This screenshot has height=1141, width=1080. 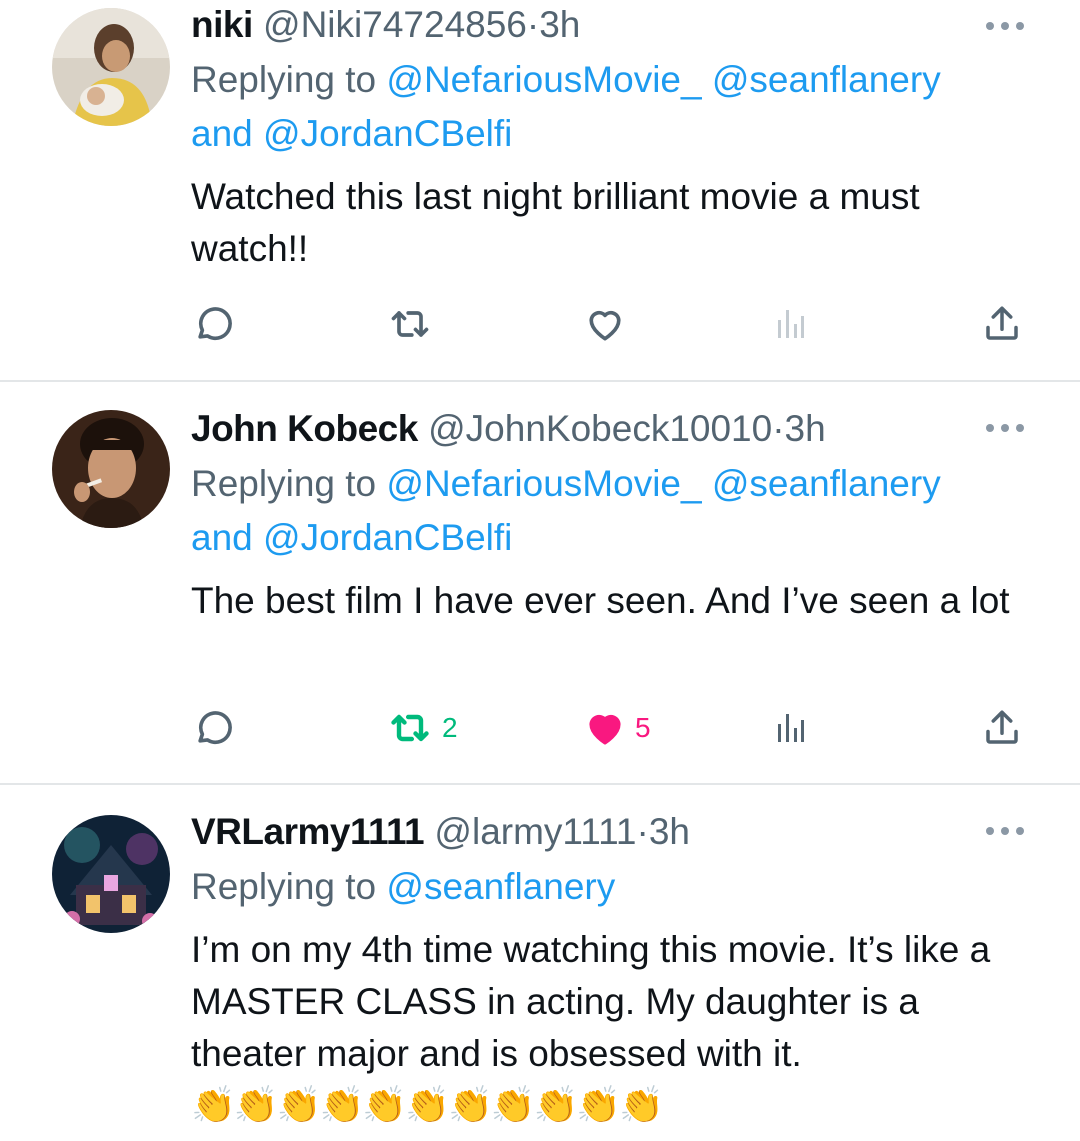 I want to click on clapping-emoji-row: 👏👏👏👏👏👏👏👏👏👏👏, so click(x=427, y=1104).